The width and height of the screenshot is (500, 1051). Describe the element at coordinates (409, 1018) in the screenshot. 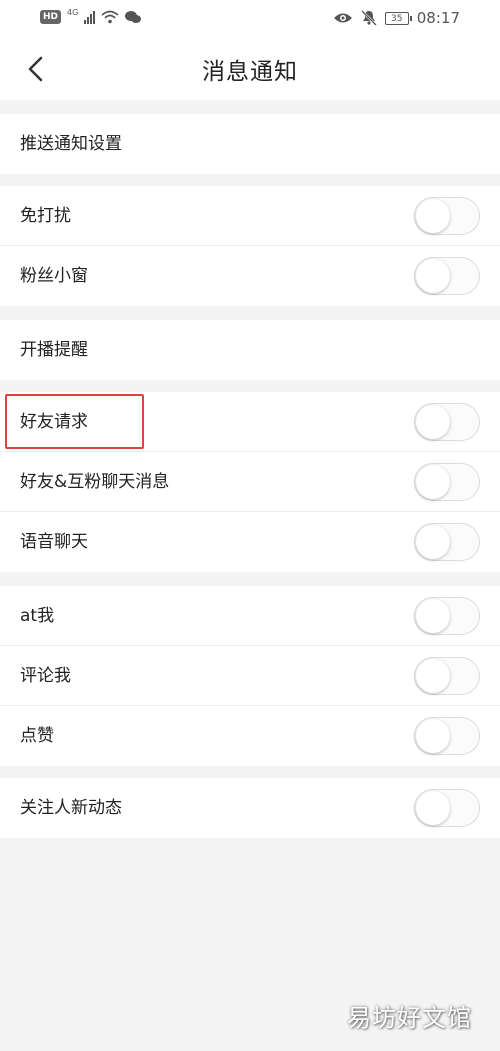

I see `watermark: 易坊好文馆` at that location.